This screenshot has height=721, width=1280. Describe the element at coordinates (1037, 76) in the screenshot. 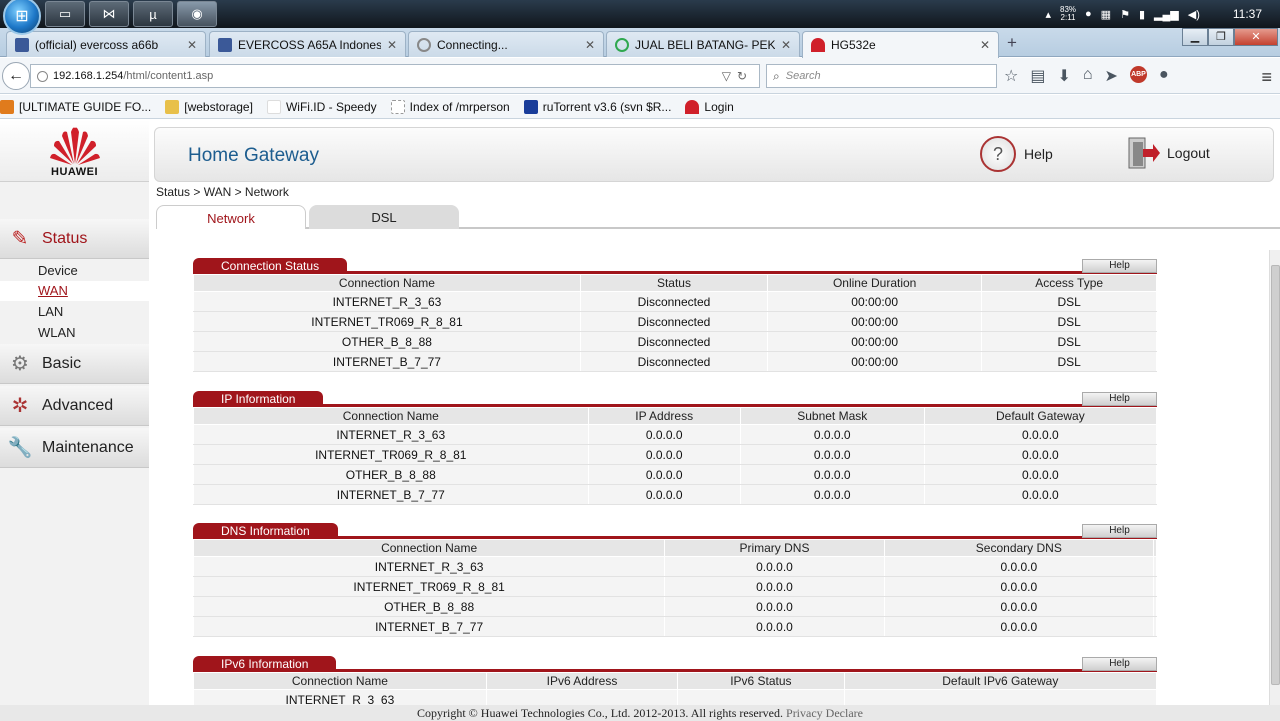

I see `reading-list-icon: ▤` at that location.